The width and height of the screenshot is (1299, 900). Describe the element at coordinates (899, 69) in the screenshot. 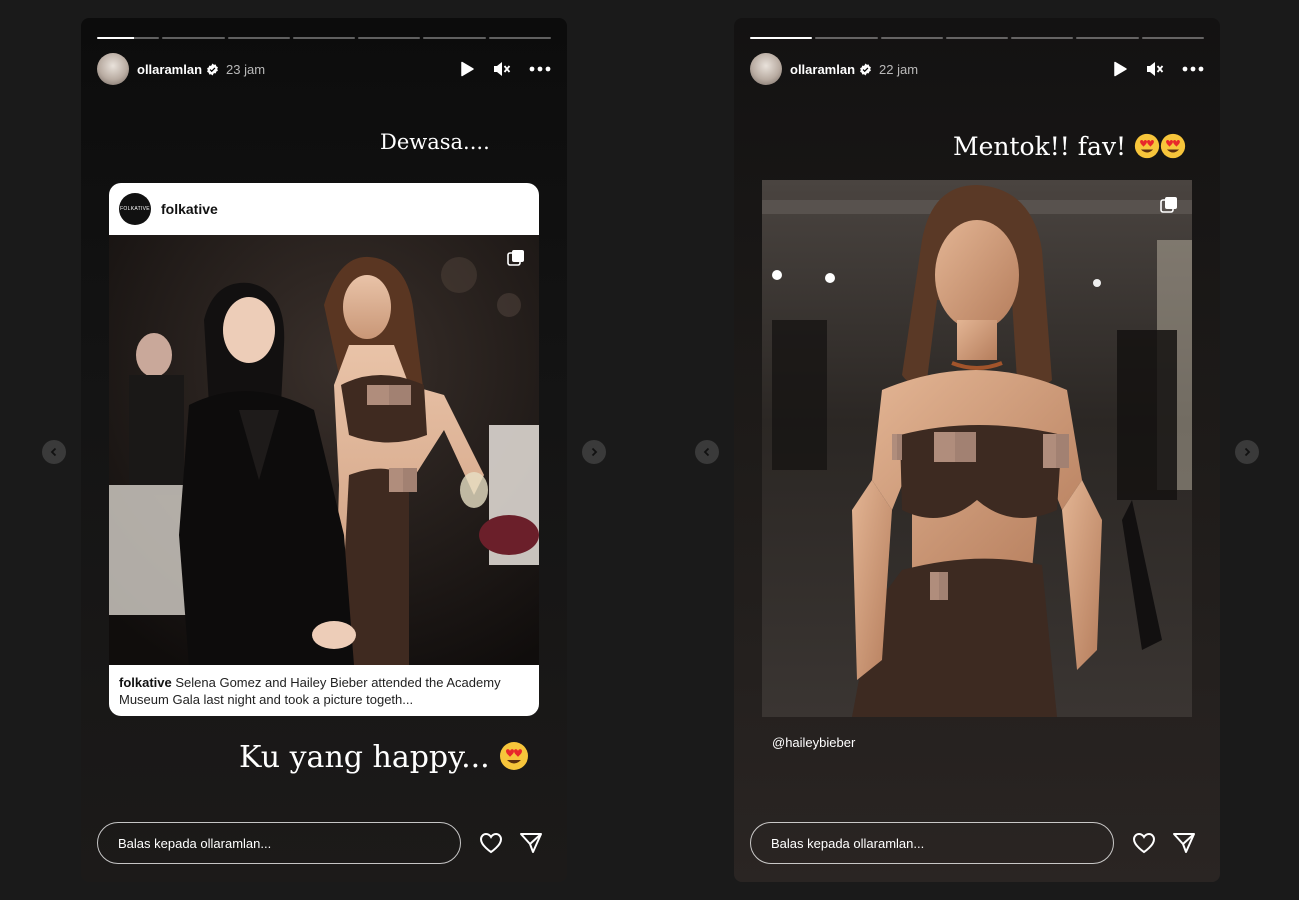

I see `story-timestamp: 22 jam` at that location.